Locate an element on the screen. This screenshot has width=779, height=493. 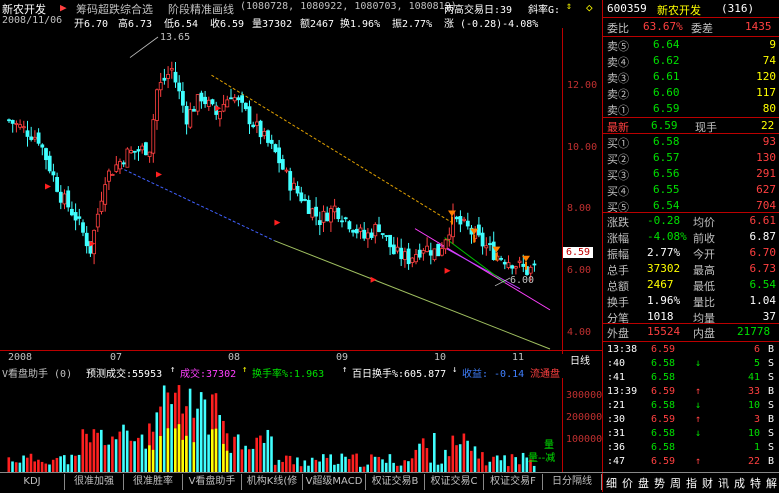
side-tab: 特 is located at coordinates (755, 483).